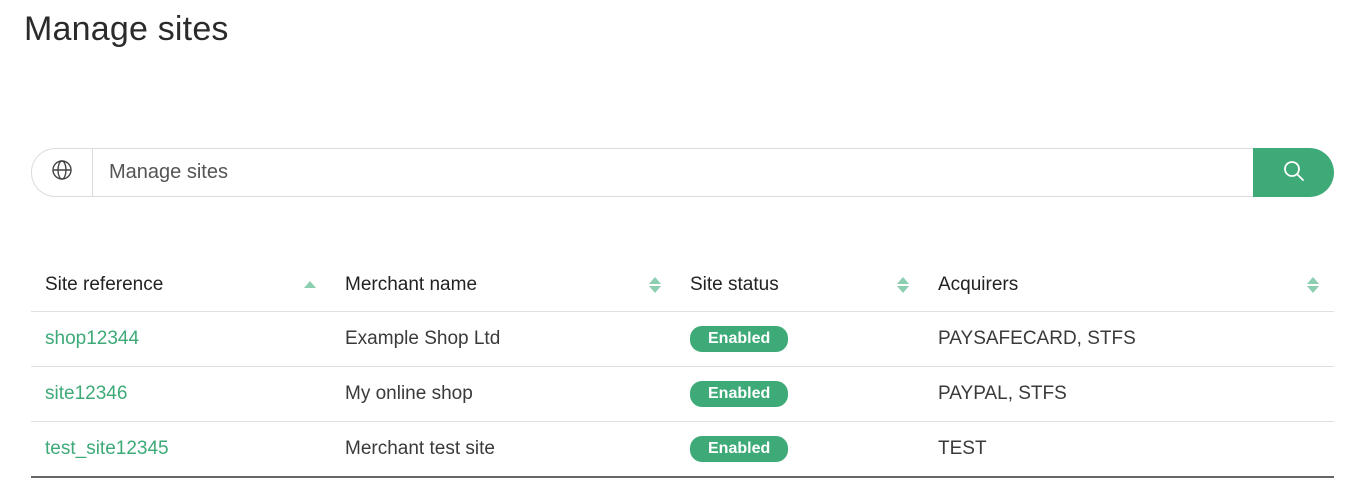  Describe the element at coordinates (181, 285) in the screenshot. I see `column-header-site-reference: Site reference` at that location.